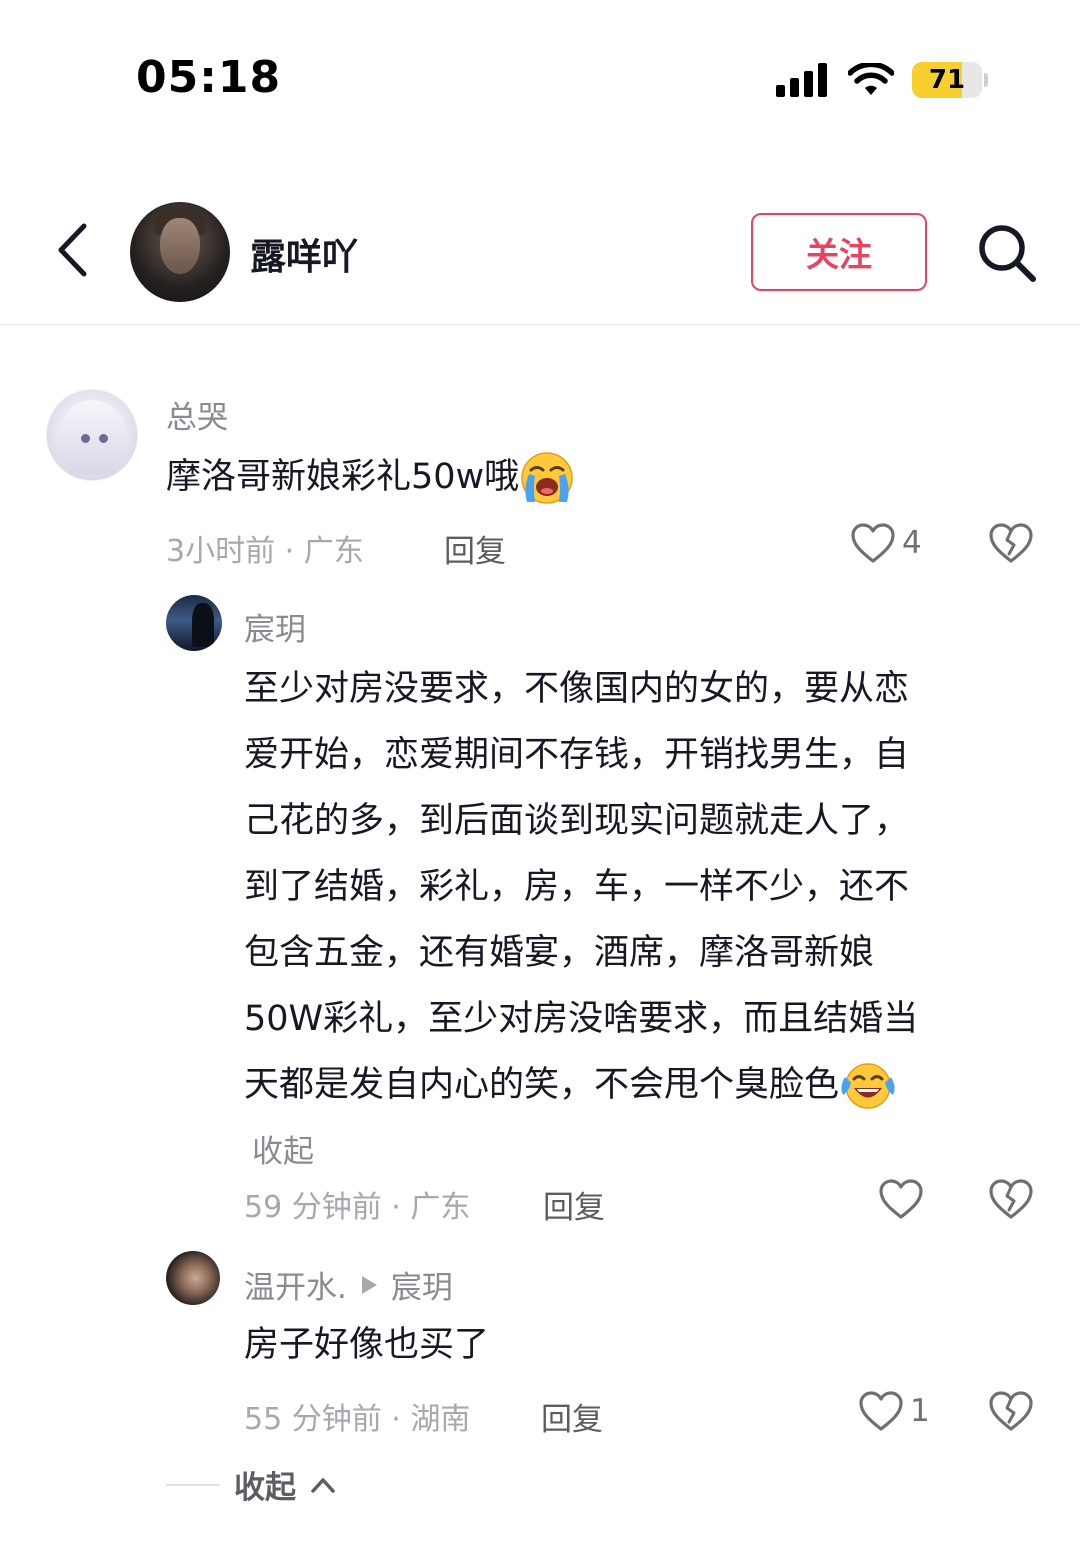 This screenshot has width=1080, height=1549. I want to click on reply-username: 温开水., so click(295, 1284).